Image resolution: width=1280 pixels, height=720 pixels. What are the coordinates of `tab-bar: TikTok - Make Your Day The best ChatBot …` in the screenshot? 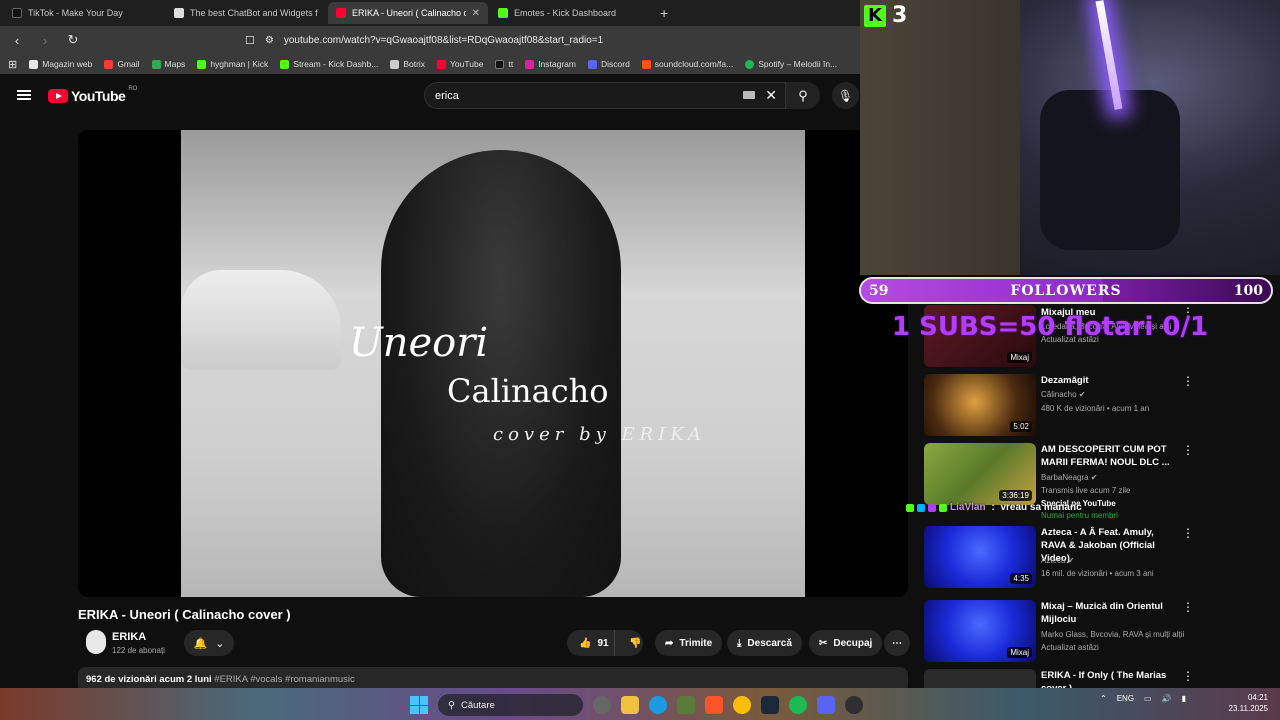 It's located at (430, 13).